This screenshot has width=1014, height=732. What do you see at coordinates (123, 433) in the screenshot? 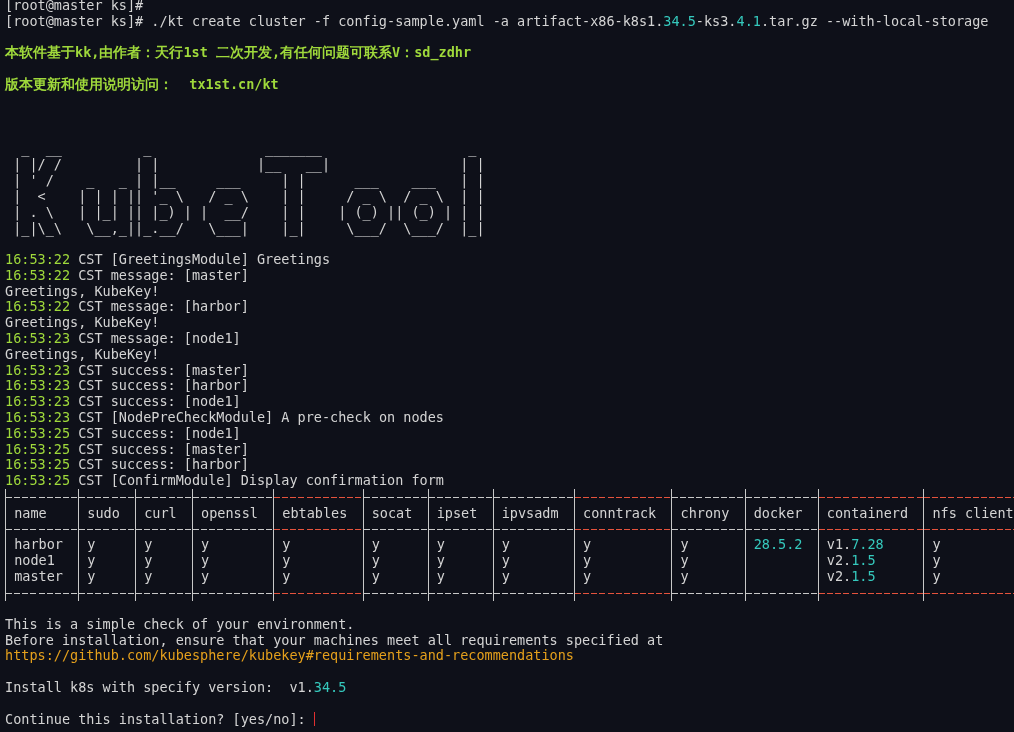
I see `log-line: 16:53:25 CST success: [node1]` at bounding box center [123, 433].